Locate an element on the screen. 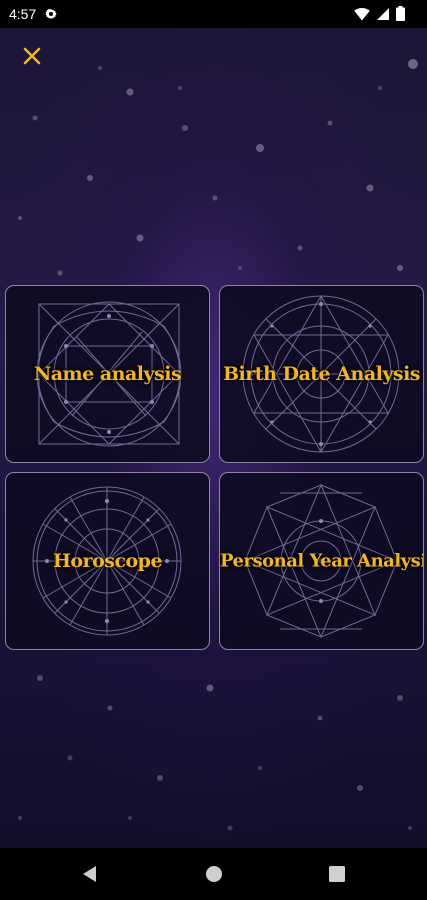 The height and width of the screenshot is (900, 427). home-button is located at coordinates (214, 876).